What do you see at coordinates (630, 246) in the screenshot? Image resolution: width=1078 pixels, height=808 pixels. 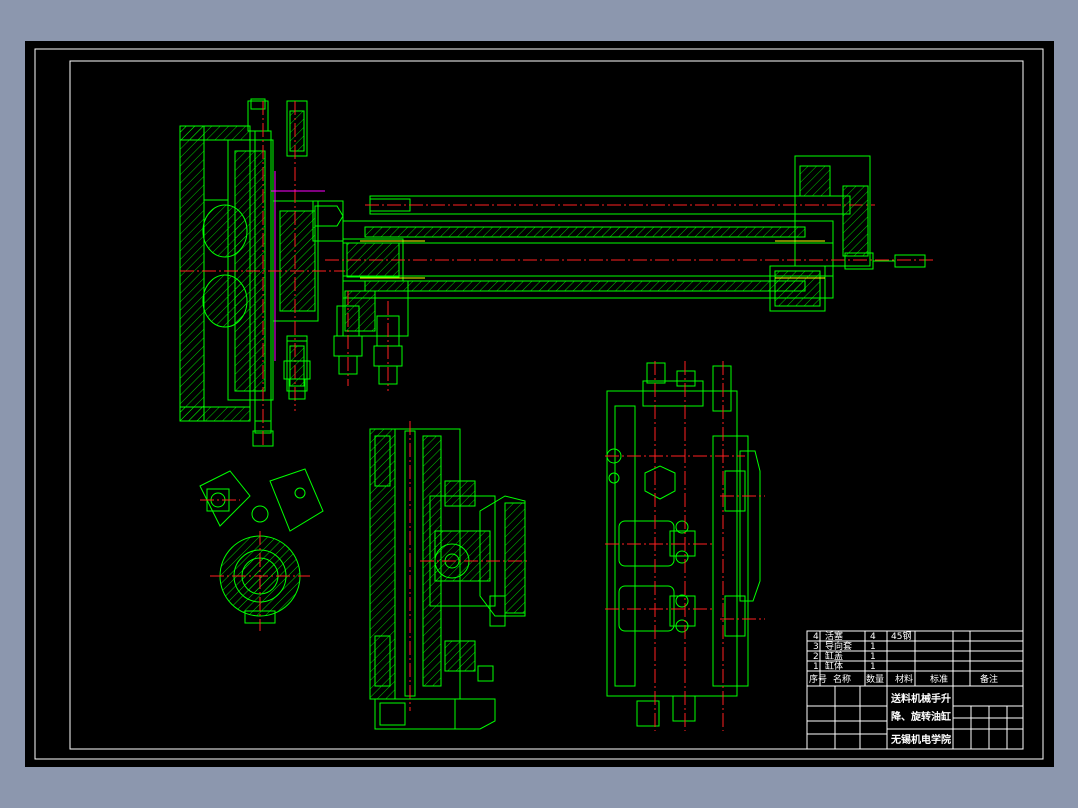 I see `arm-view` at bounding box center [630, 246].